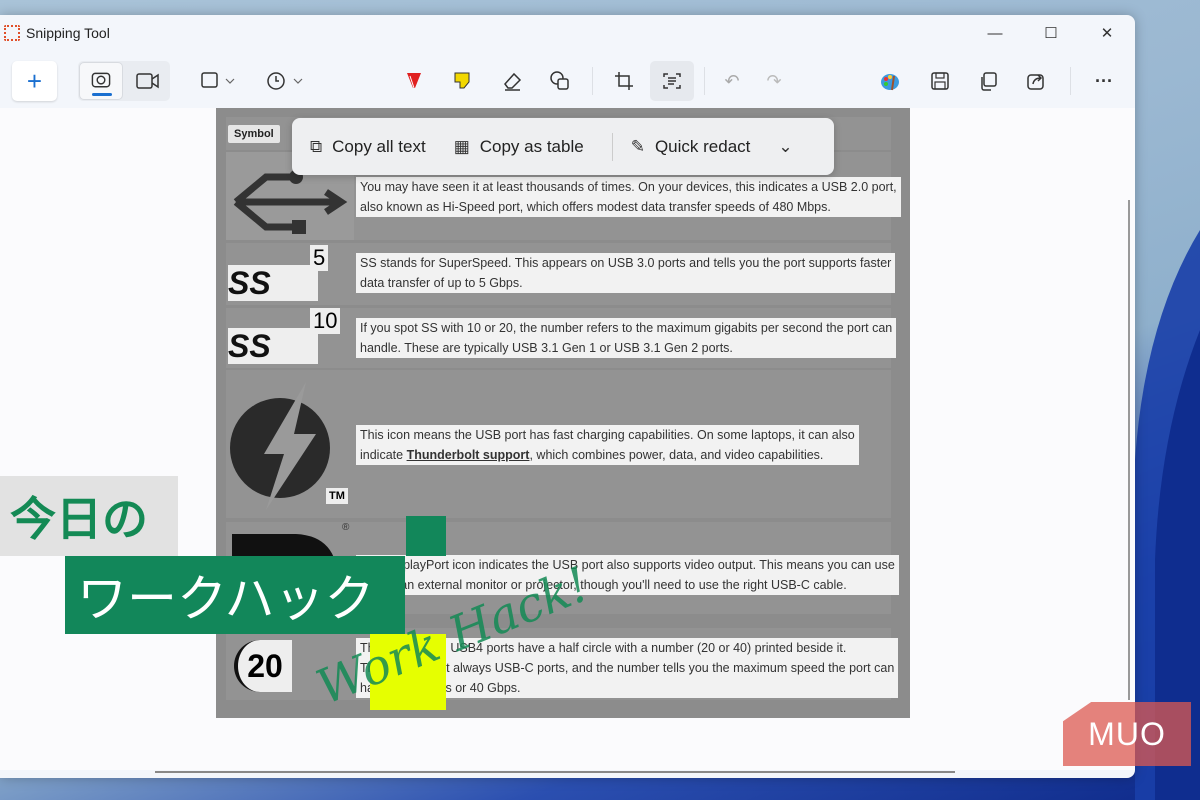 The height and width of the screenshot is (800, 1200). I want to click on active-indicator, so click(102, 94).